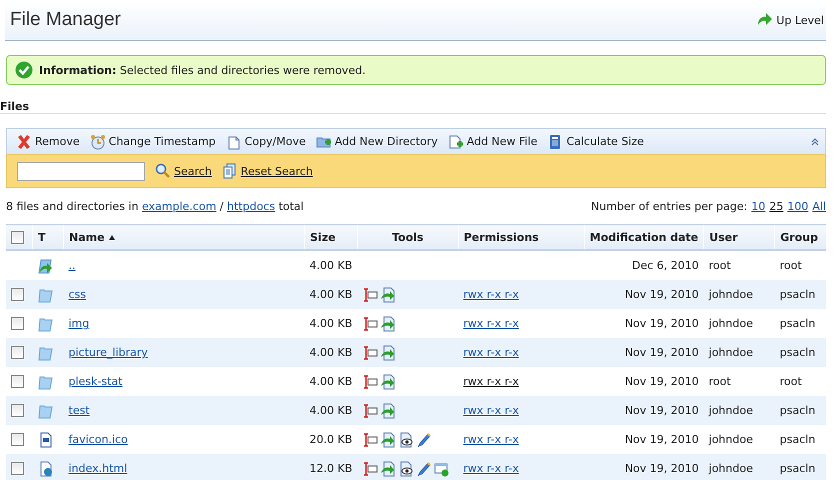 The image size is (840, 480). Describe the element at coordinates (456, 142) in the screenshot. I see `file-plus-icon` at that location.